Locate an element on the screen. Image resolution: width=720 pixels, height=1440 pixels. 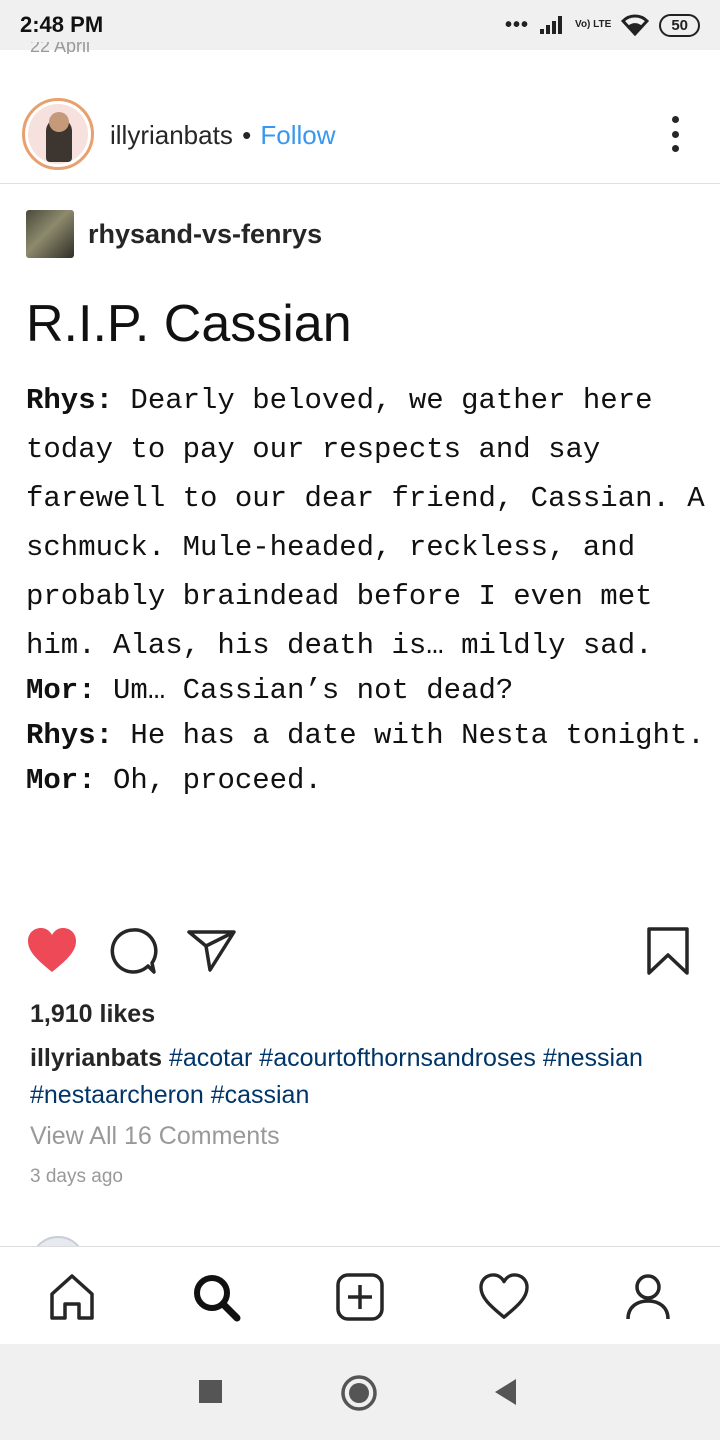
nav-new-post is located at coordinates (360, 1297).